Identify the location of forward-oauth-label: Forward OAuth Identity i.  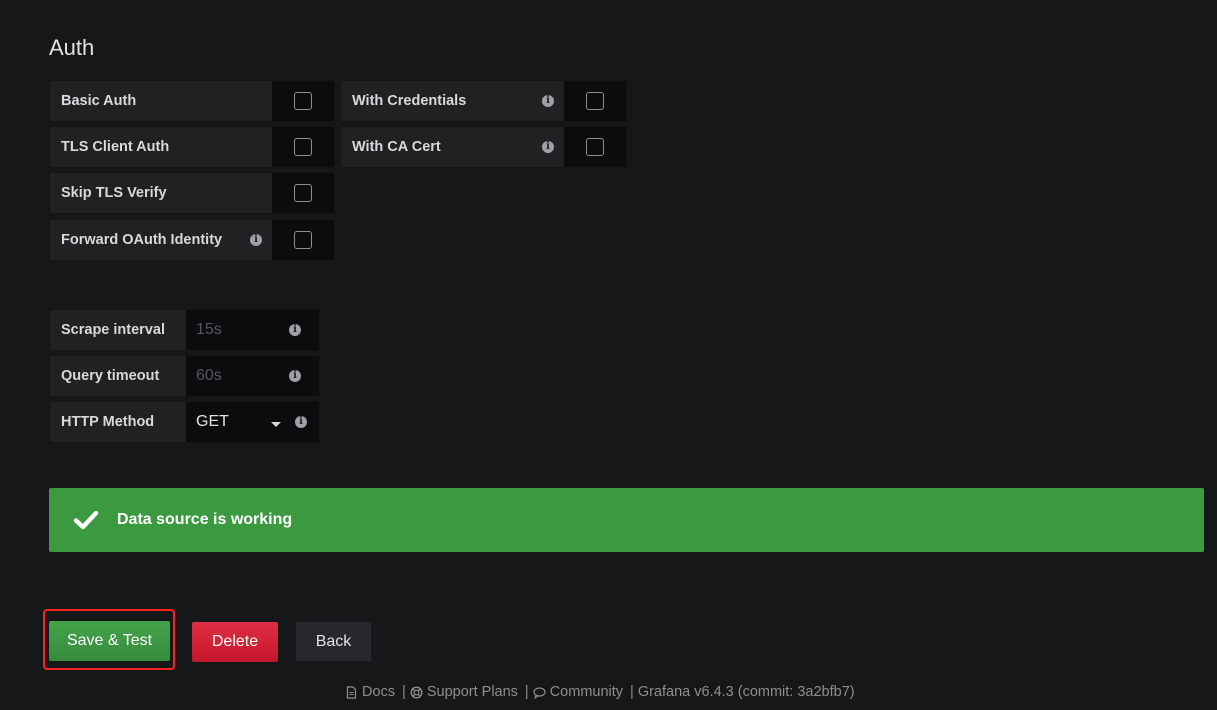
(161, 240).